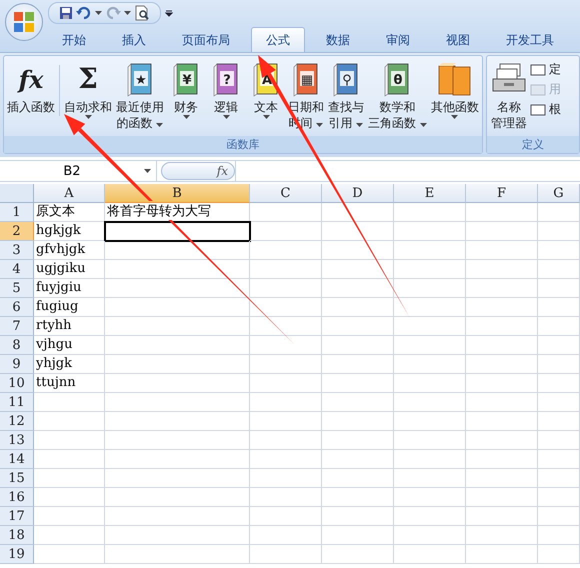 This screenshot has width=580, height=568. What do you see at coordinates (17, 345) in the screenshot?
I see `row-header: 8` at bounding box center [17, 345].